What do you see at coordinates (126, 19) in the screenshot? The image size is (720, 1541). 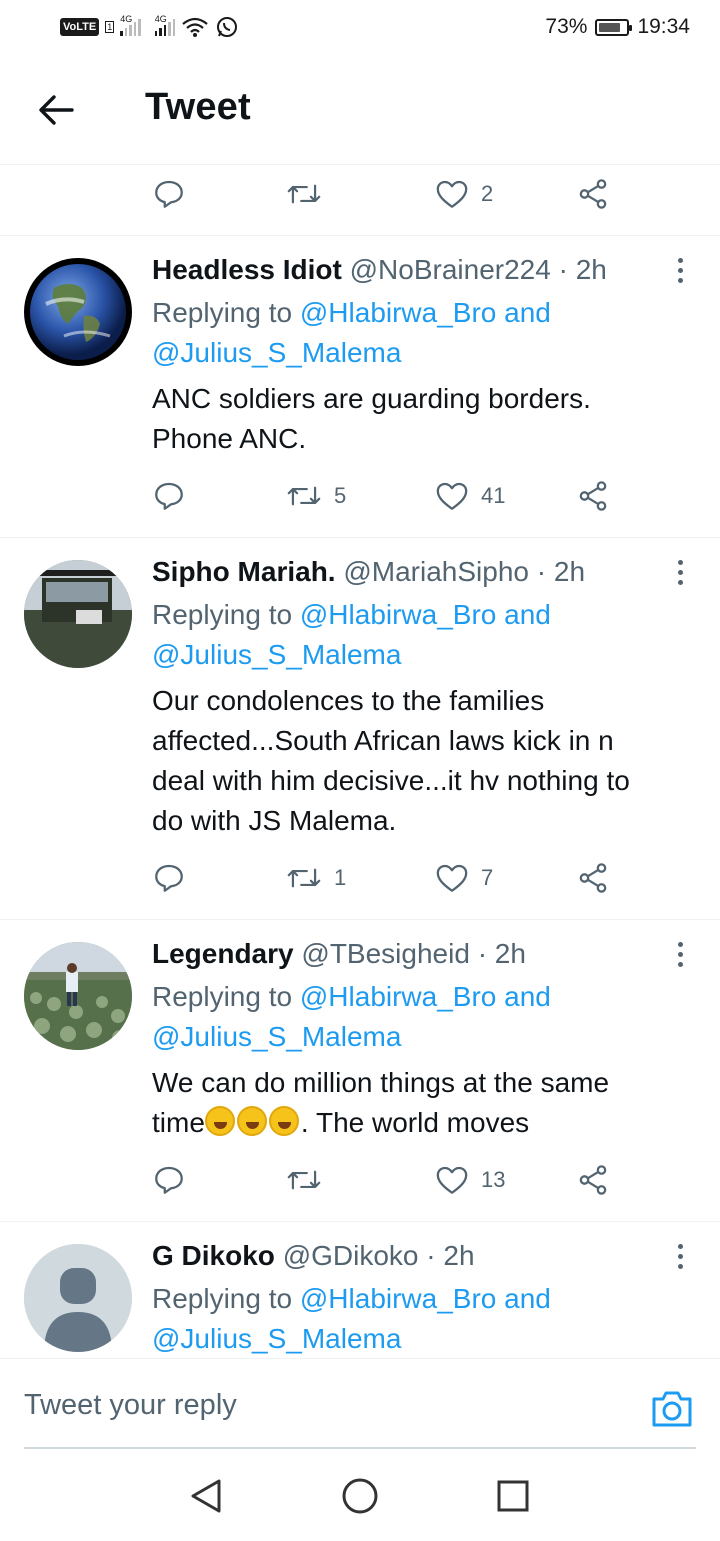 I see `network-type-1: 4G` at bounding box center [126, 19].